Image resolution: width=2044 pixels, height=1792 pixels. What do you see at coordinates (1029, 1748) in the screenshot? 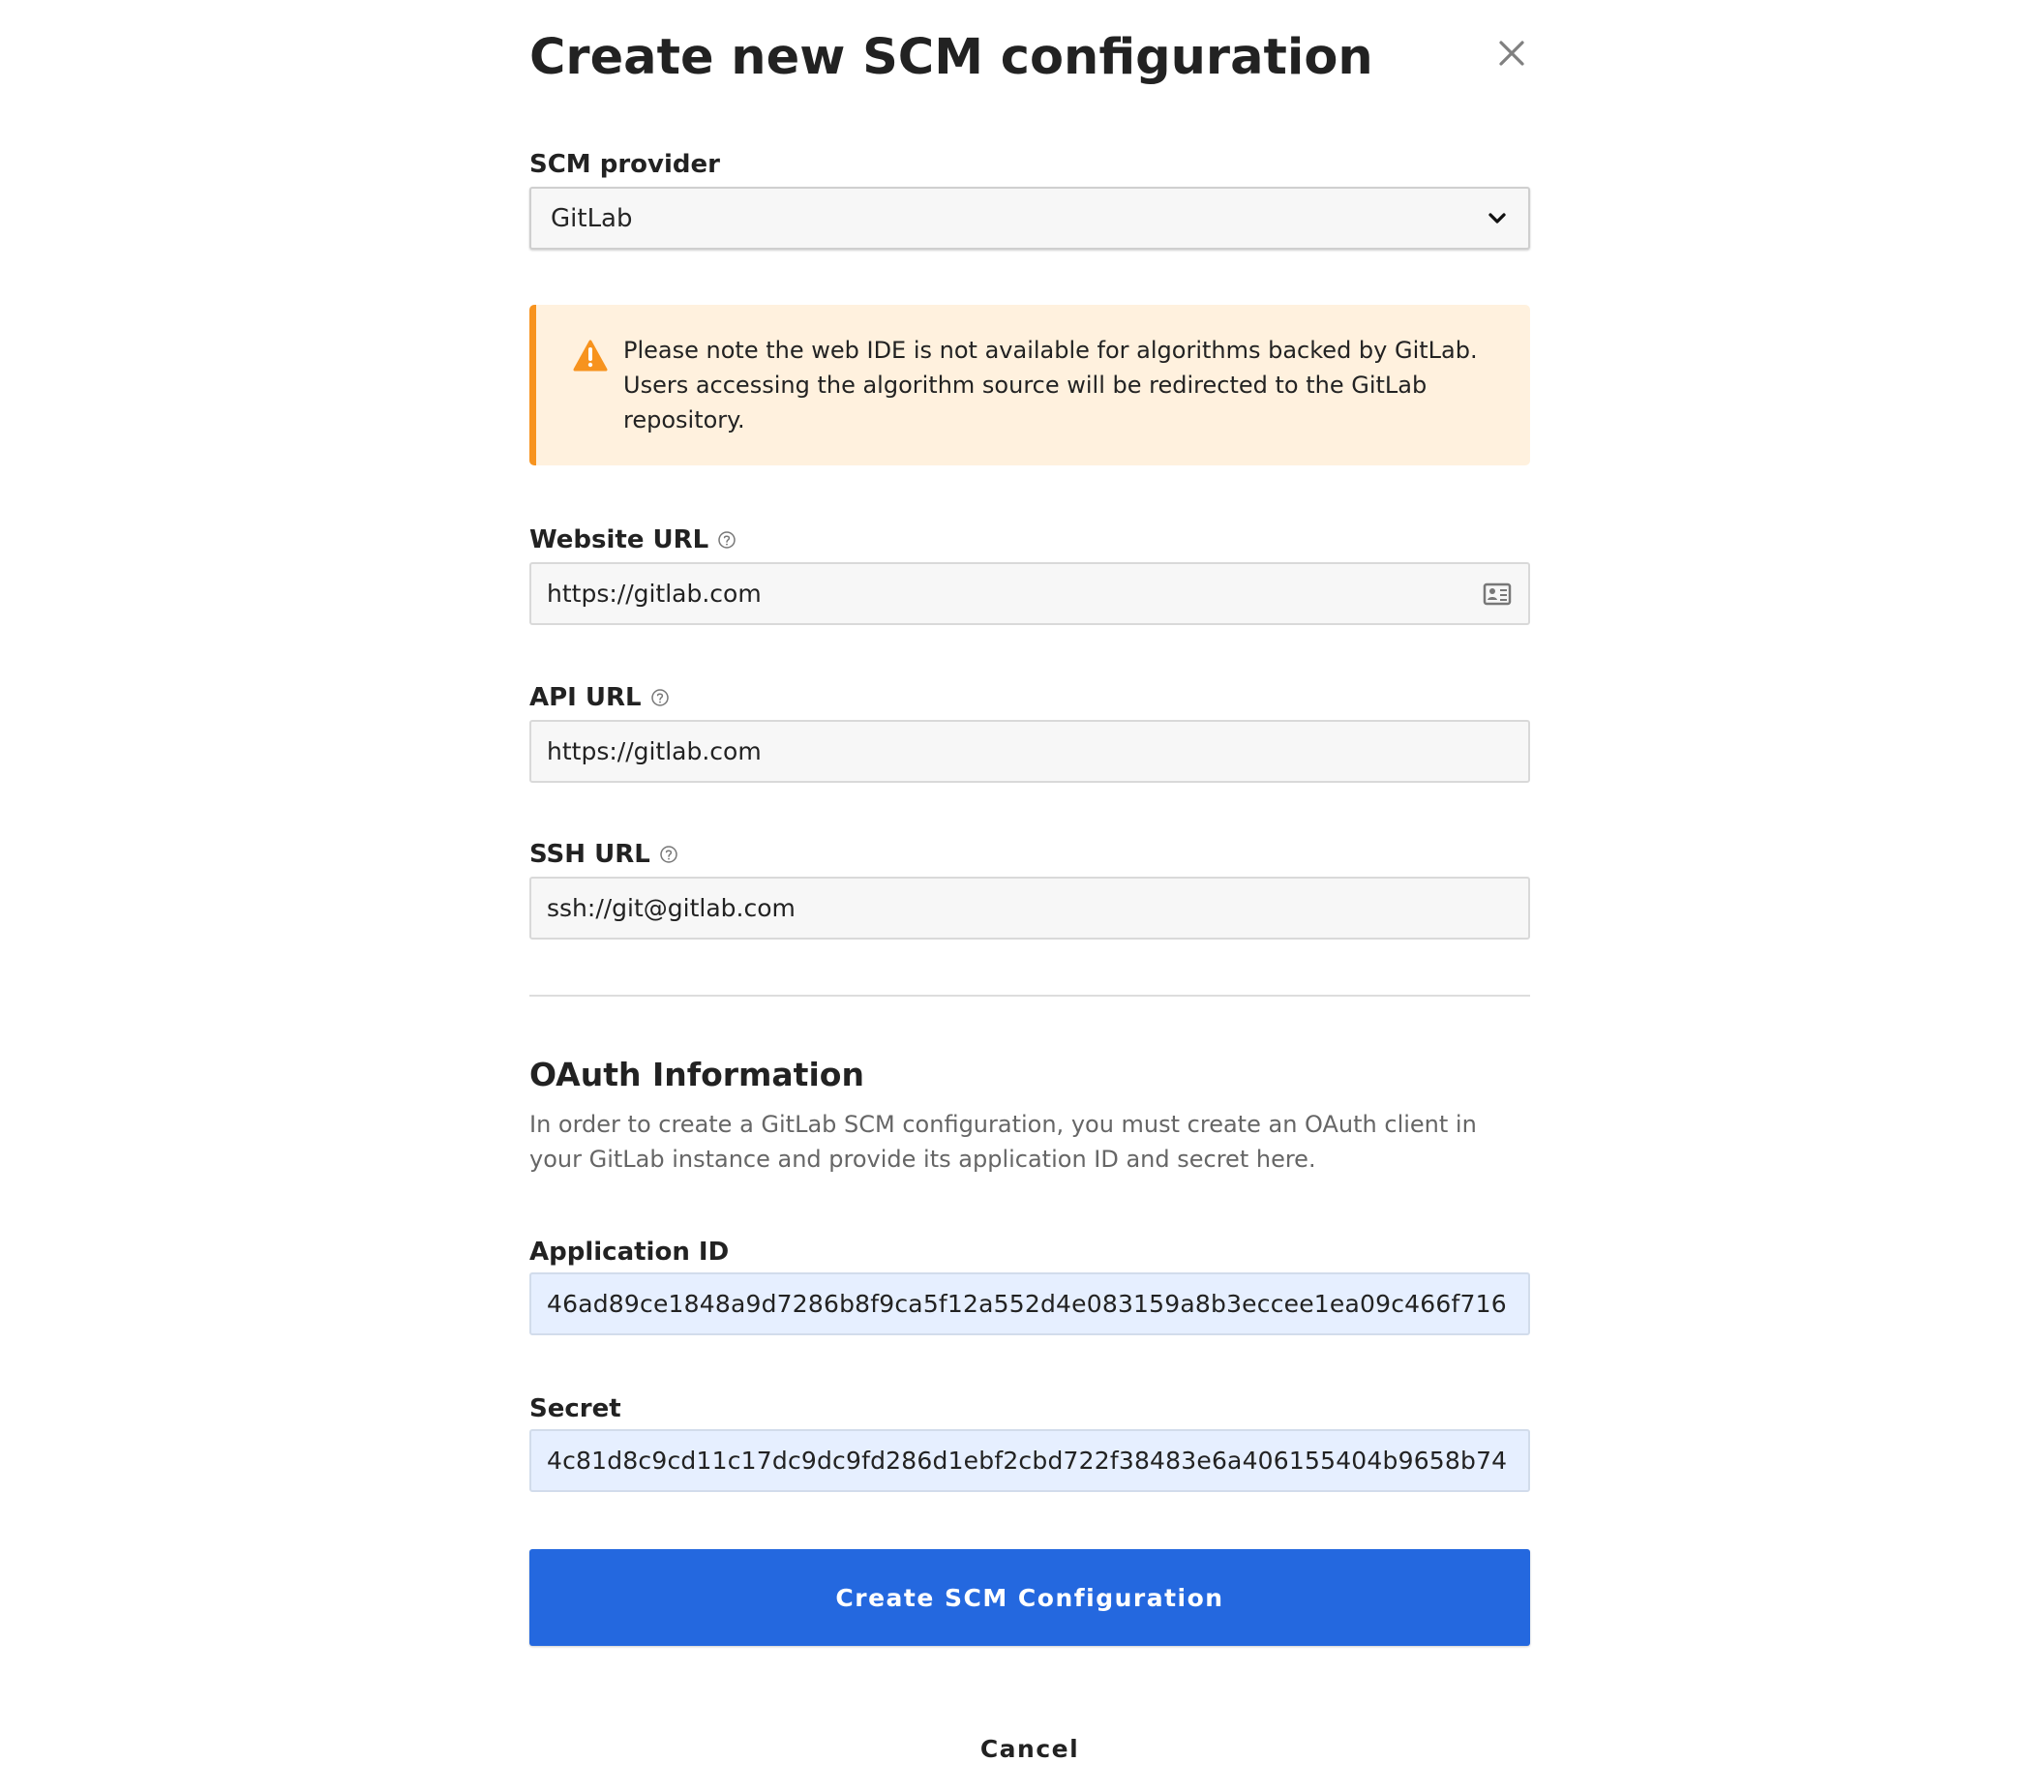
I see `cancel-button: Cancel` at bounding box center [1029, 1748].